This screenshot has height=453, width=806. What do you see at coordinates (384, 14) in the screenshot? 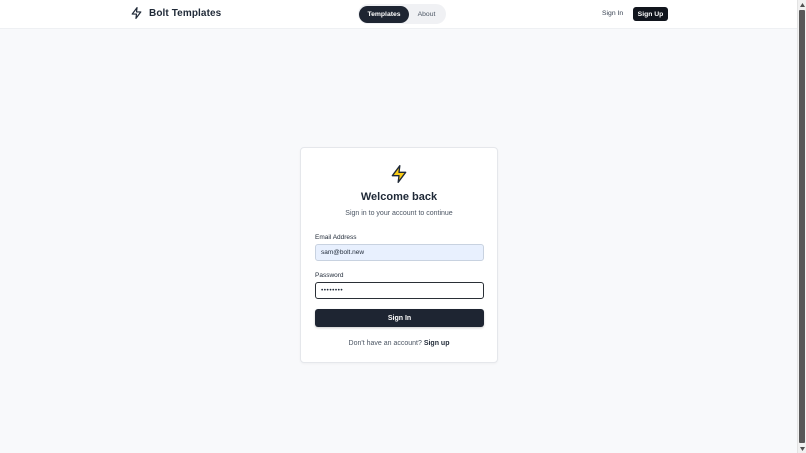
I see `tab-templates: Templates` at bounding box center [384, 14].